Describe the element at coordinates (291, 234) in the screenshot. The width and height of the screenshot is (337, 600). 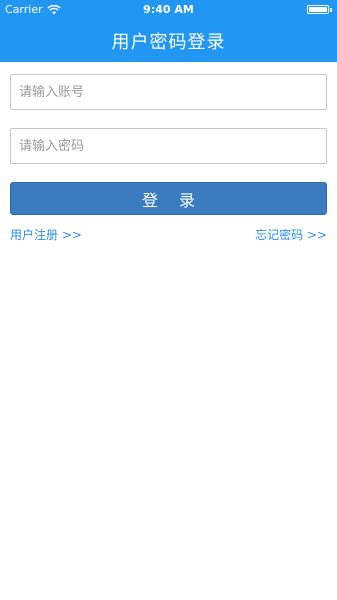
I see `forgot-password-link: 忘记密码 >>` at that location.